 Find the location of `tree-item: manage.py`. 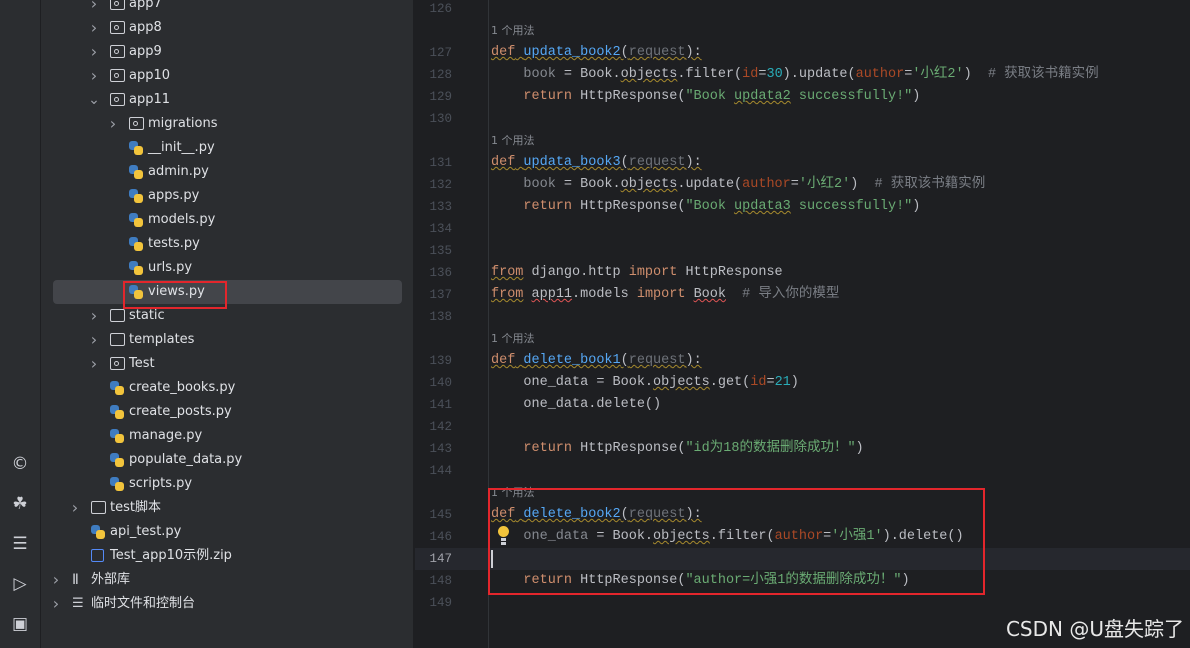

tree-item: manage.py is located at coordinates (227, 436).